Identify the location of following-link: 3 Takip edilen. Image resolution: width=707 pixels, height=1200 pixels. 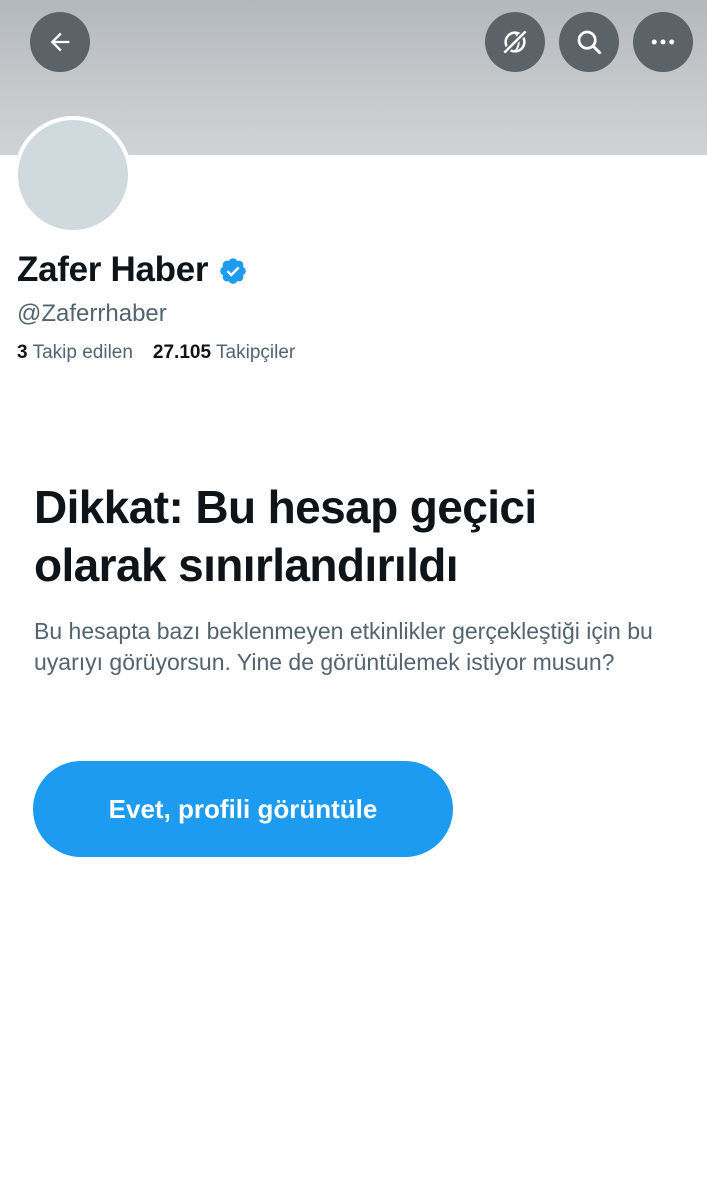
(75, 353).